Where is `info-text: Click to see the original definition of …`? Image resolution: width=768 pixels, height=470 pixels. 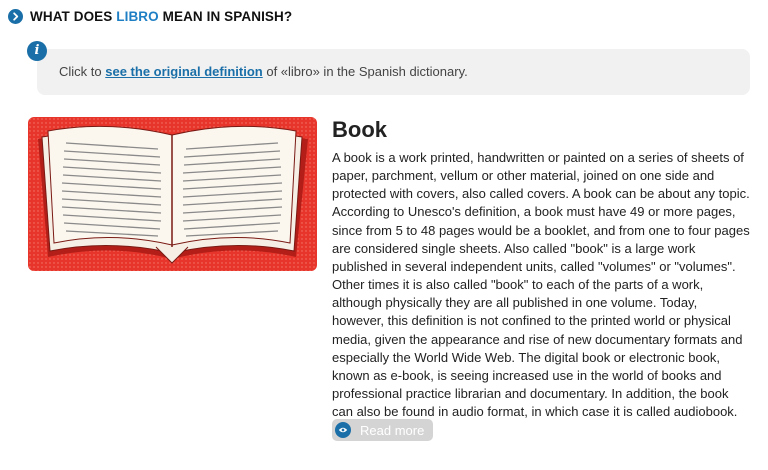
info-text: Click to see the original definition of … is located at coordinates (263, 71).